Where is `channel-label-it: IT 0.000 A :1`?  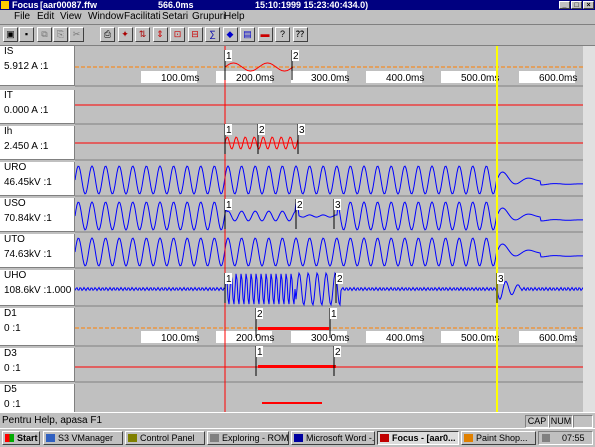
channel-label-it: IT 0.000 A :1 is located at coordinates (37, 107).